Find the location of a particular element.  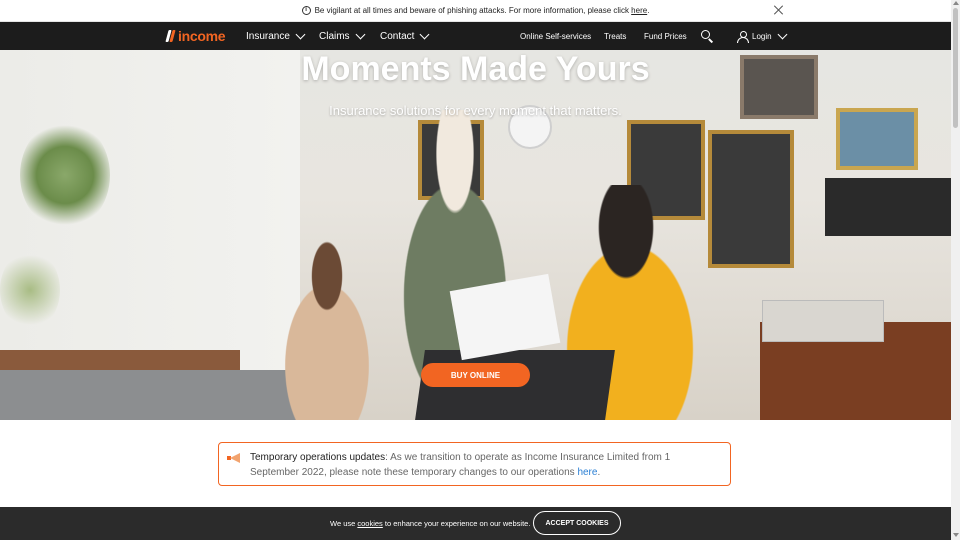

nav-insurance-label: Insurance is located at coordinates (268, 36).